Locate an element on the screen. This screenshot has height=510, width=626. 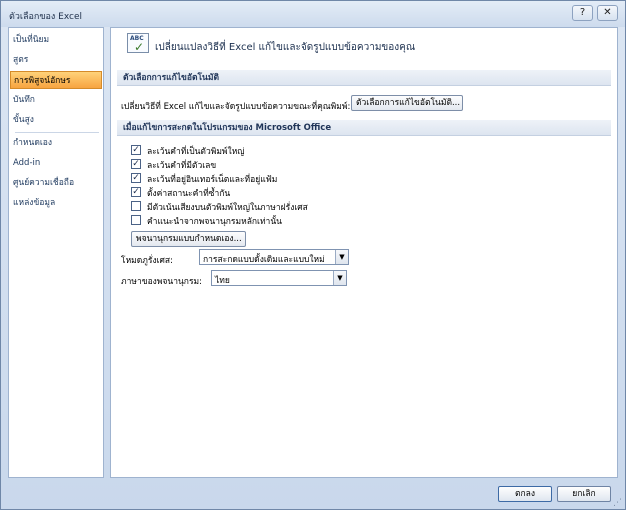
french-modes-select: การสะกดแบบดั้งเดิมและแบบใหม่ ▼ is located at coordinates (274, 257).